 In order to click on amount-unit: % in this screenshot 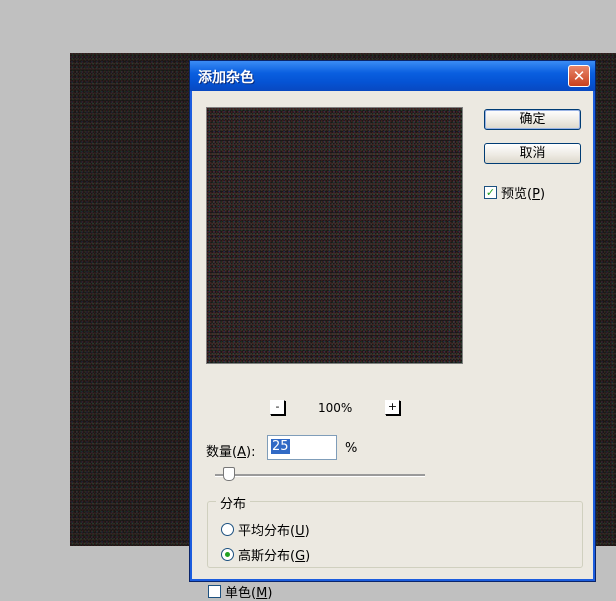, I will do `click(351, 448)`.